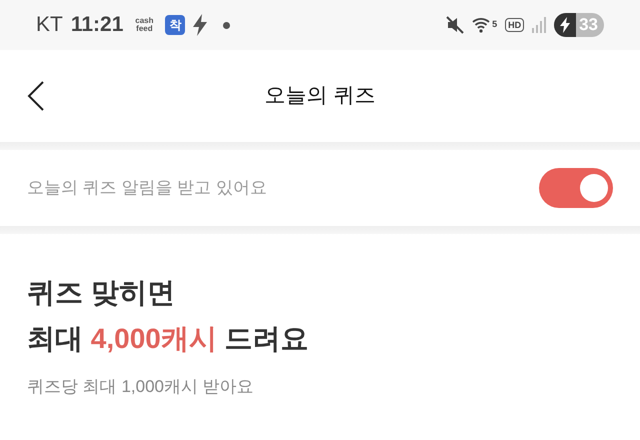 The width and height of the screenshot is (640, 440). What do you see at coordinates (101, 293) in the screenshot?
I see `promo-headline: 퀴즈 맞히면` at bounding box center [101, 293].